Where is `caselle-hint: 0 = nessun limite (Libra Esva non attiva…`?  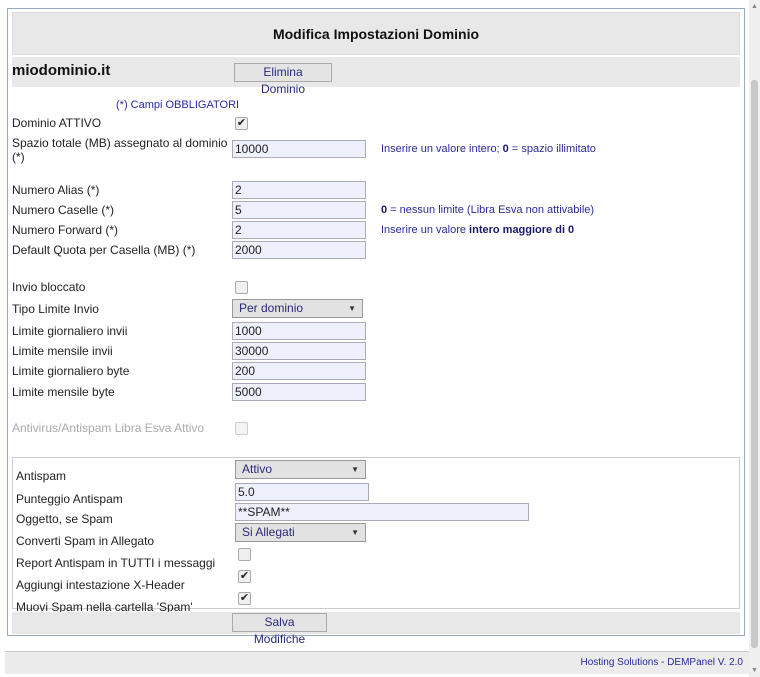
caselle-hint: 0 = nessun limite (Libra Esva non attiva… is located at coordinates (488, 210).